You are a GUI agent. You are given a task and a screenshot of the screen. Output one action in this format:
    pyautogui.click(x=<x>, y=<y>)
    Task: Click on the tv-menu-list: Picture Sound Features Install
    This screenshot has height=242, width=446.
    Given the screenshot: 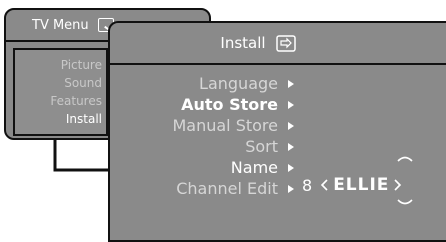 What is the action you would take?
    pyautogui.click(x=76, y=92)
    